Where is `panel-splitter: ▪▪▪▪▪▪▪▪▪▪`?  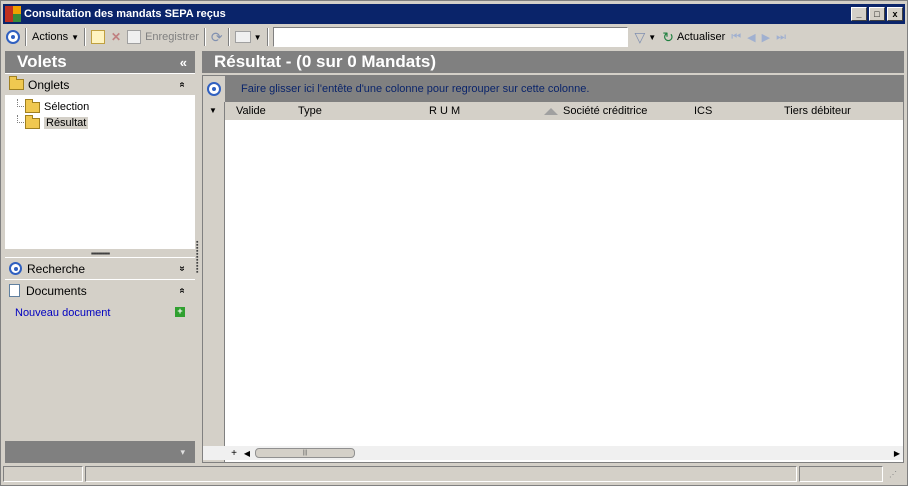 panel-splitter: ▪▪▪▪▪▪▪▪▪▪ is located at coordinates (100, 253).